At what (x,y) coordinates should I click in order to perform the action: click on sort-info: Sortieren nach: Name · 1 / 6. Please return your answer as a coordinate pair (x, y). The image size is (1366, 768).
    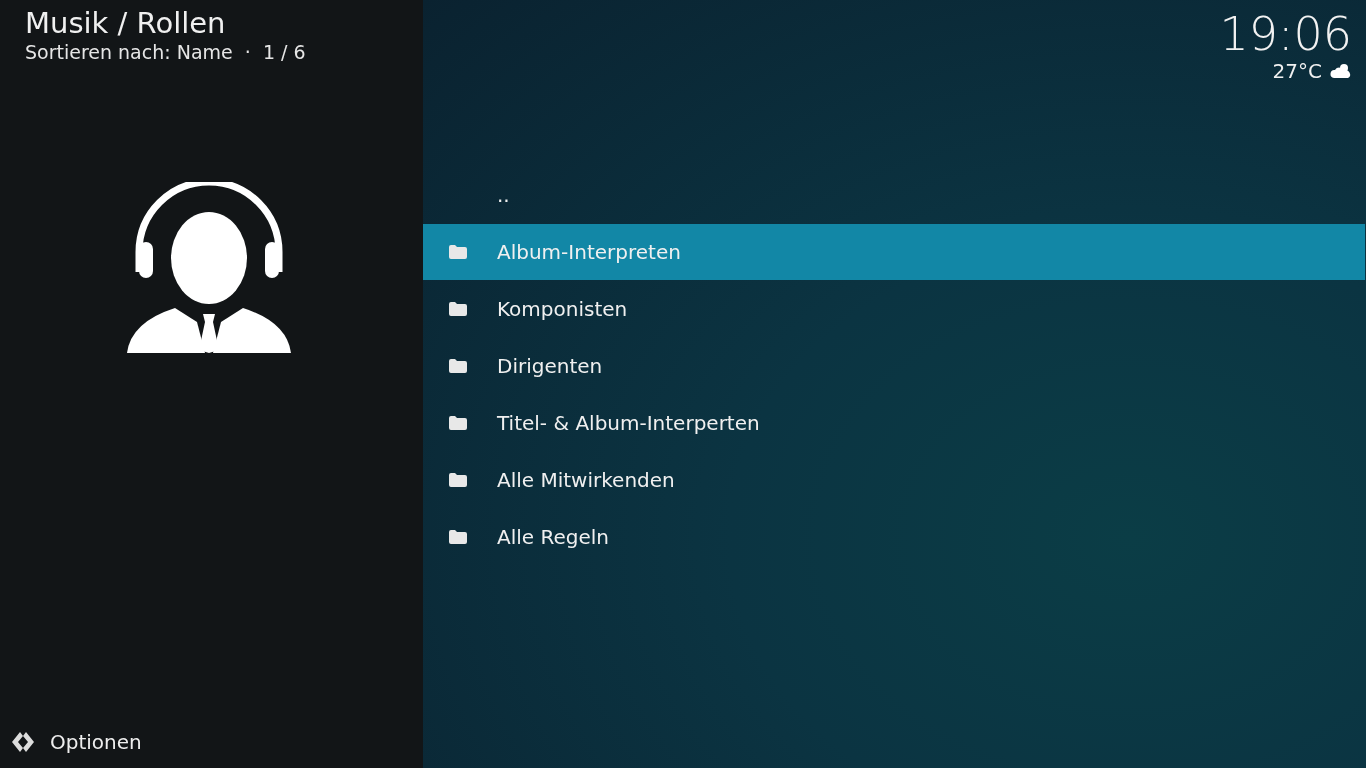
    Looking at the image, I should click on (165, 52).